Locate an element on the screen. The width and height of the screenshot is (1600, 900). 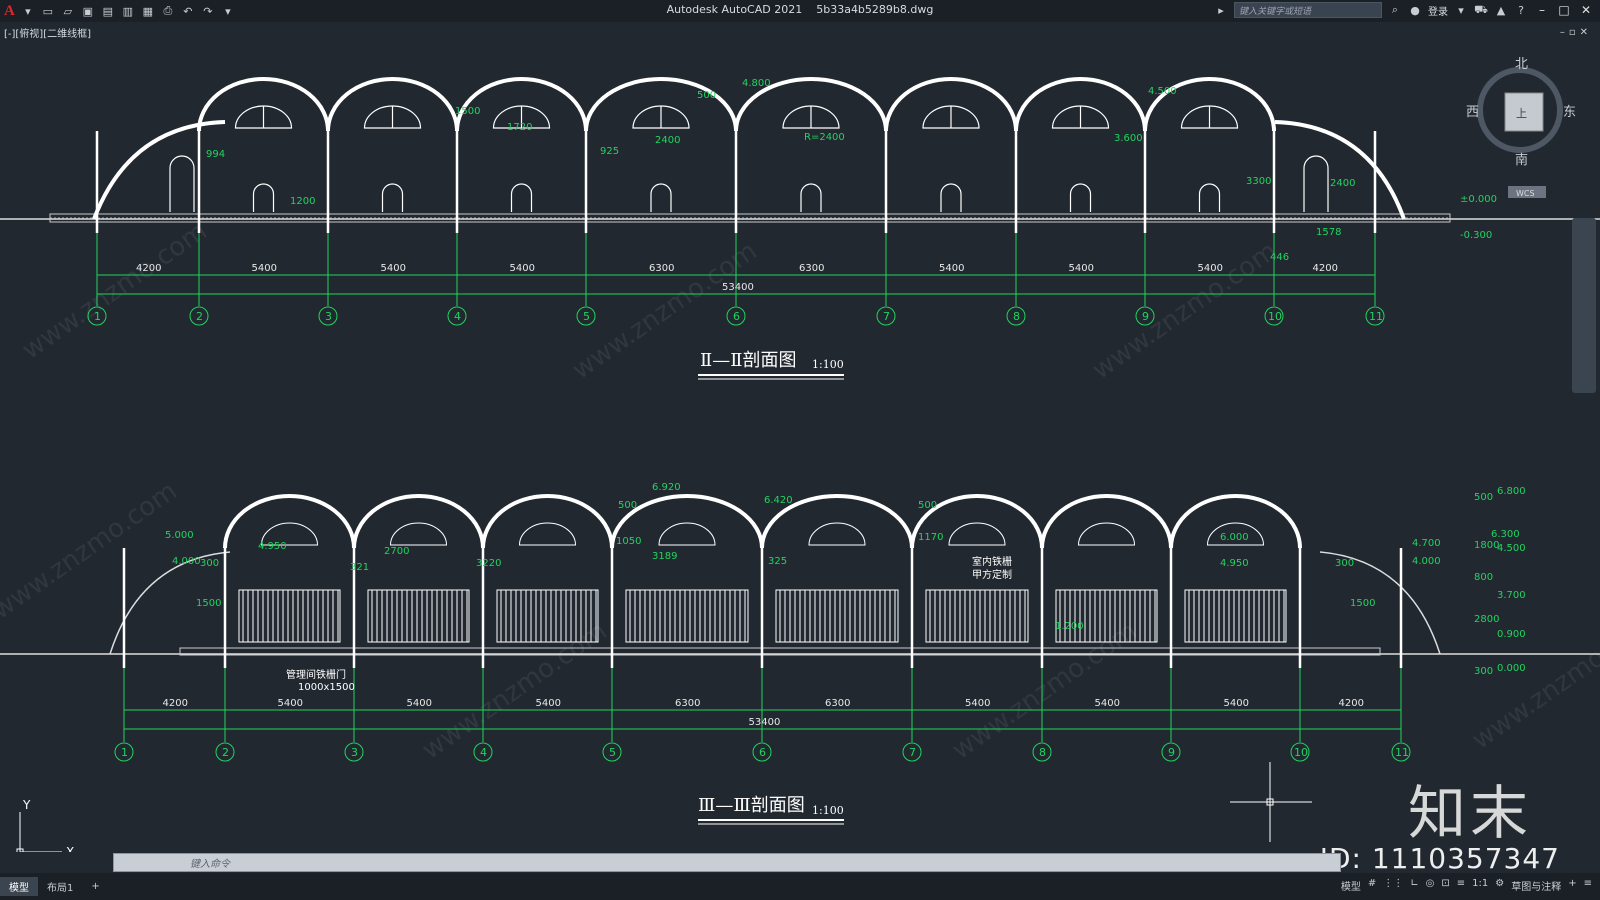
snap-icon: ⋮⋮ is located at coordinates (1393, 885).